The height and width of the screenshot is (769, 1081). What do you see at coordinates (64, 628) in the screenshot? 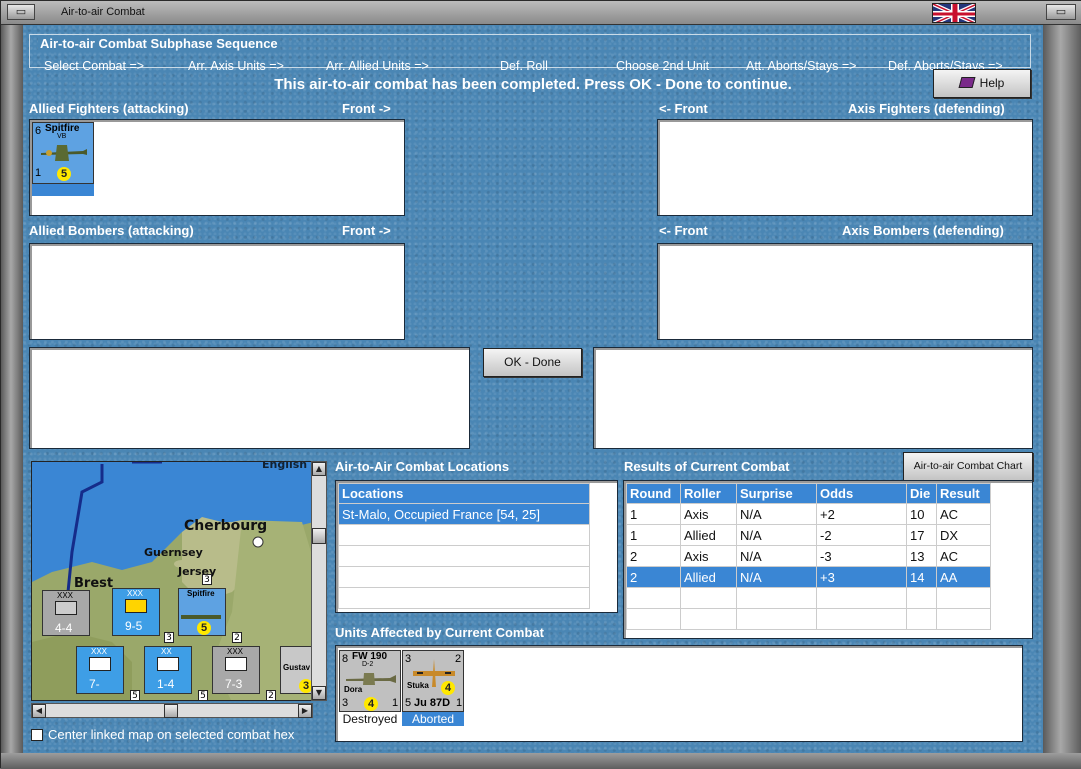
I see `unit-value: 4-4` at bounding box center [64, 628].